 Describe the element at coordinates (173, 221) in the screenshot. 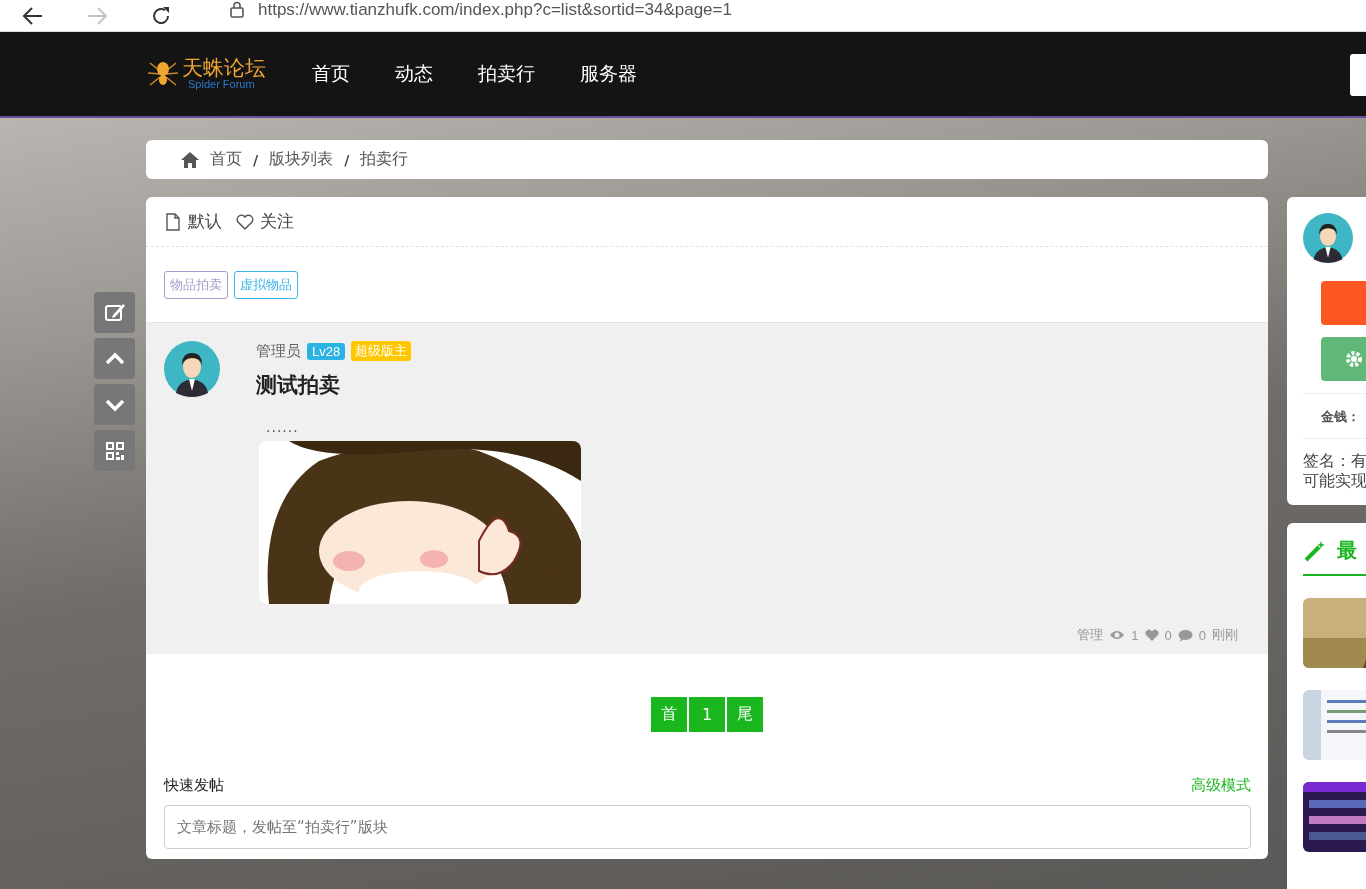

I see `file-icon` at that location.